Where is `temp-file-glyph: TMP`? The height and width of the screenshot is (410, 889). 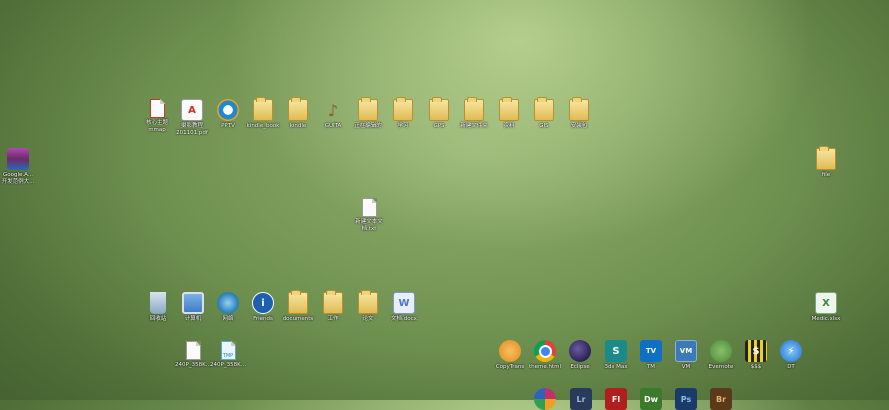
temp-file-glyph: TMP is located at coordinates (228, 350).